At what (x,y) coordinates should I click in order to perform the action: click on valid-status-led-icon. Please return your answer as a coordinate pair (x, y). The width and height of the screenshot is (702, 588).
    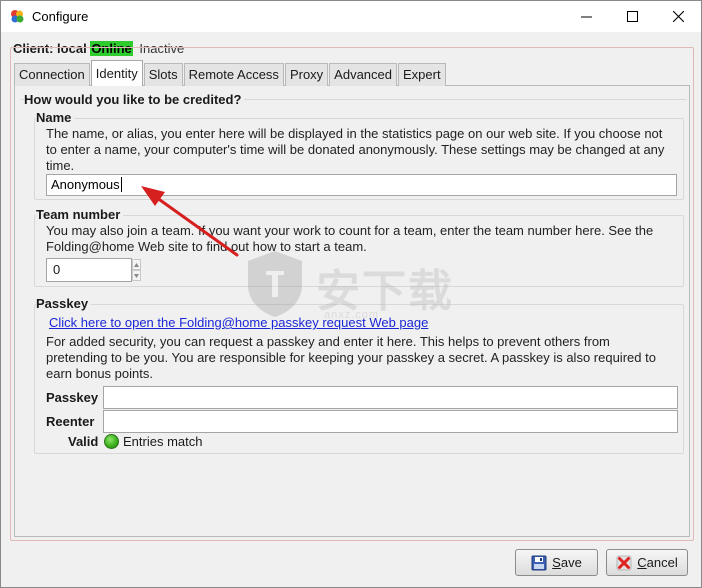
    Looking at the image, I should click on (111, 441).